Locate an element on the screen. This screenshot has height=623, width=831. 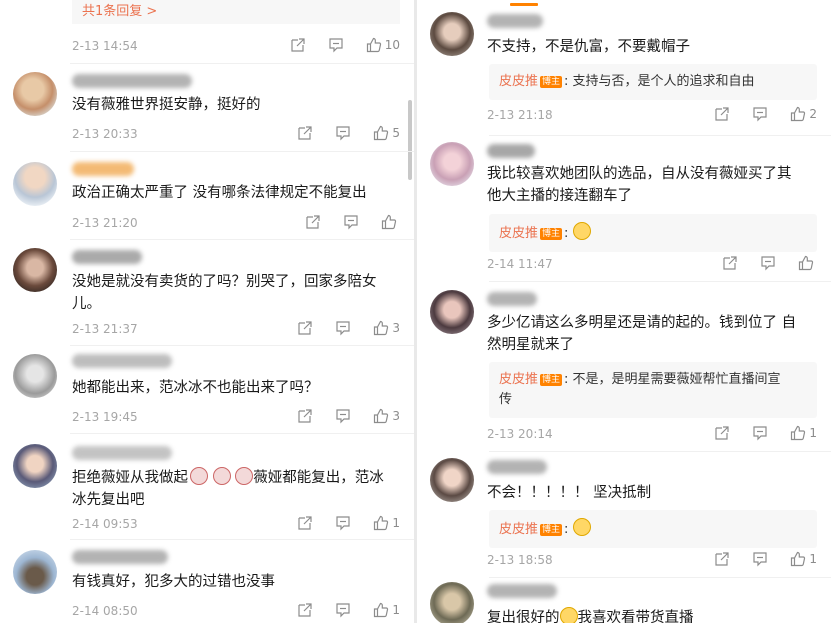
comment-actions: 3 is located at coordinates (337, 328).